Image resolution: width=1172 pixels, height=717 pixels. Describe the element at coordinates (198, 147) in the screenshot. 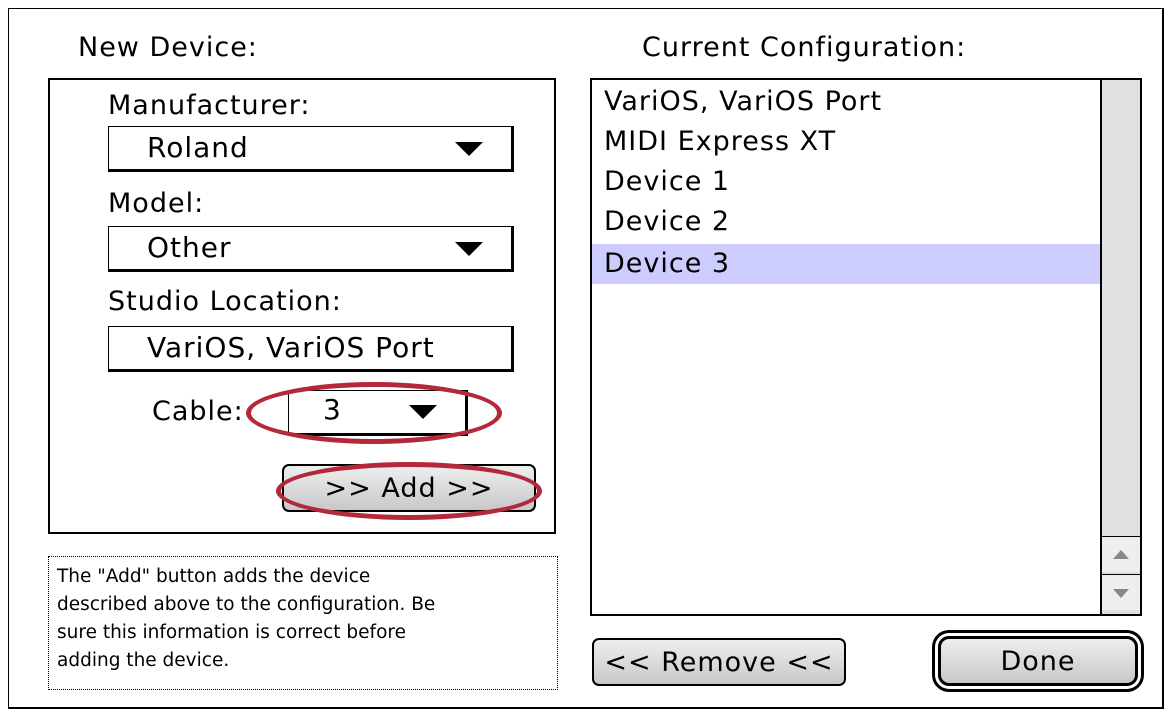

I see `manufacturer-value: Roland` at that location.